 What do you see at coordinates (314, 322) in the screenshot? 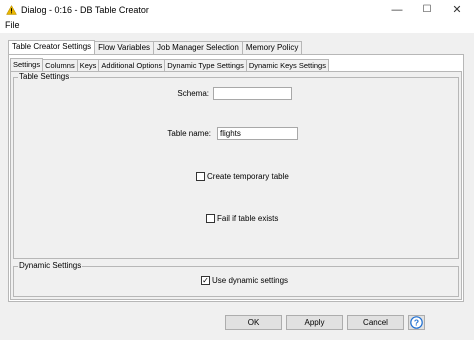
I see `apply-button: Apply` at bounding box center [314, 322].